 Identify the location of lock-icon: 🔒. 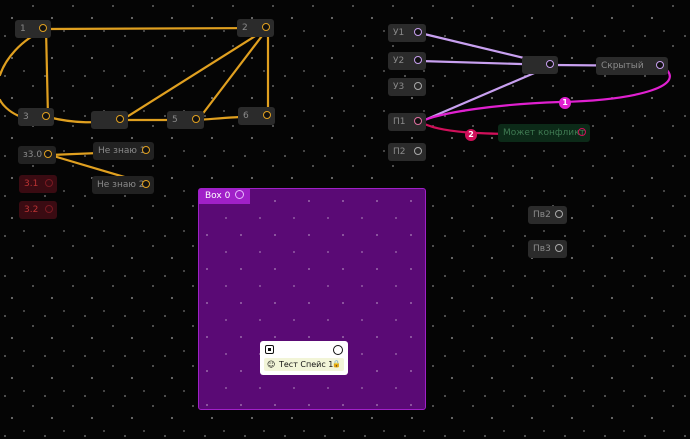
(336, 364).